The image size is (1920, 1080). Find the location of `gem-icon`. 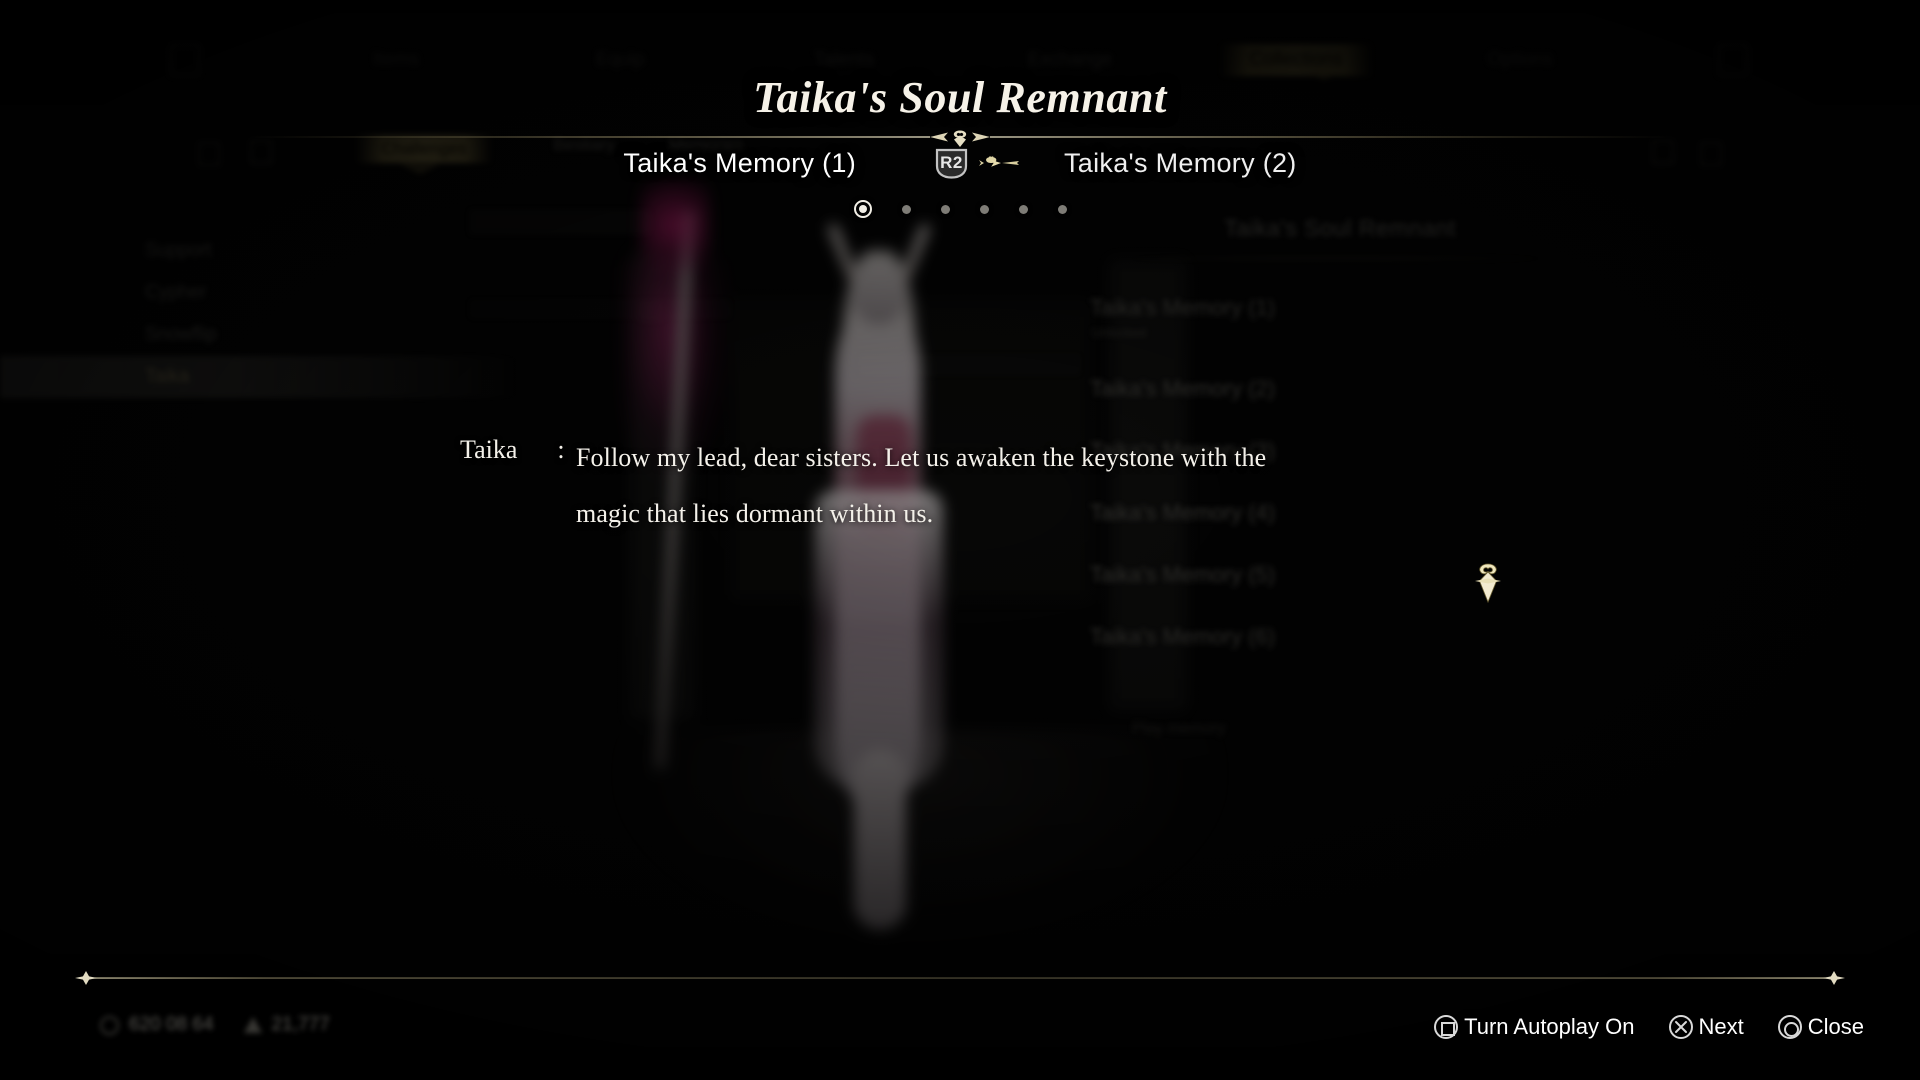

gem-icon is located at coordinates (252, 1025).